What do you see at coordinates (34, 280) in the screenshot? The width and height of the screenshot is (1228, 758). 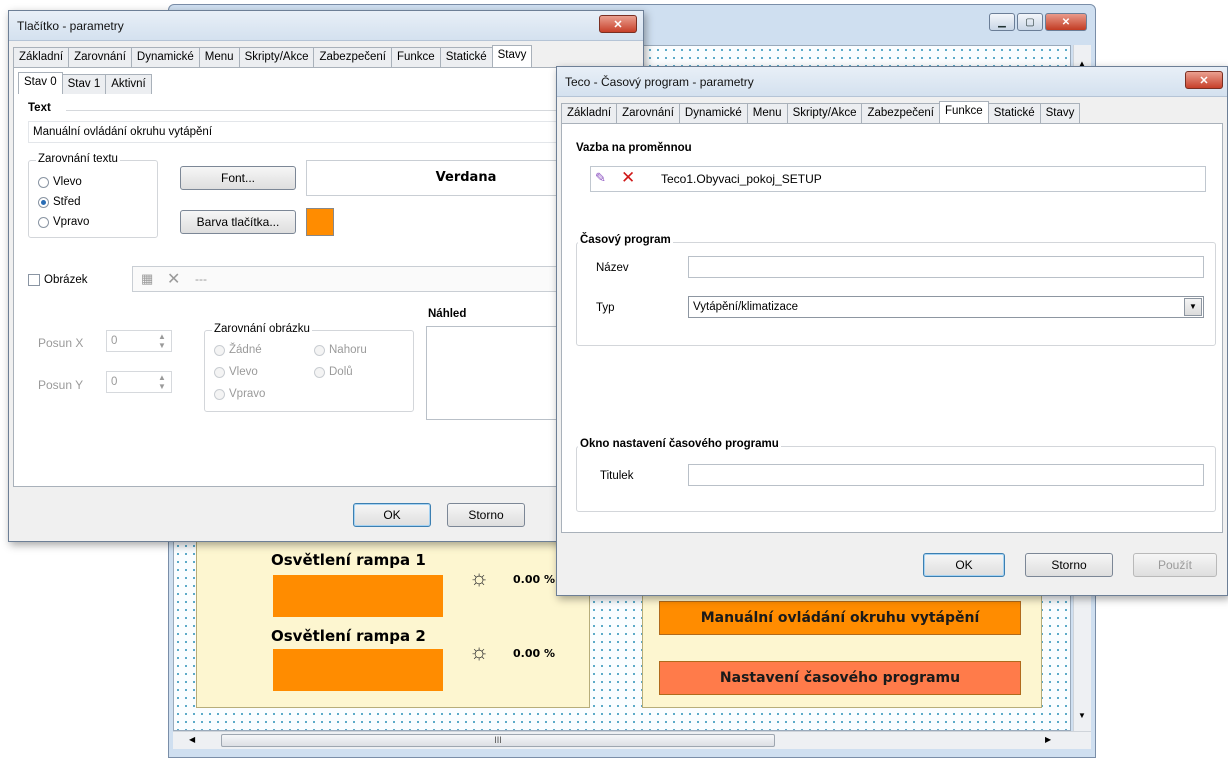 I see `checkbox-icon` at bounding box center [34, 280].